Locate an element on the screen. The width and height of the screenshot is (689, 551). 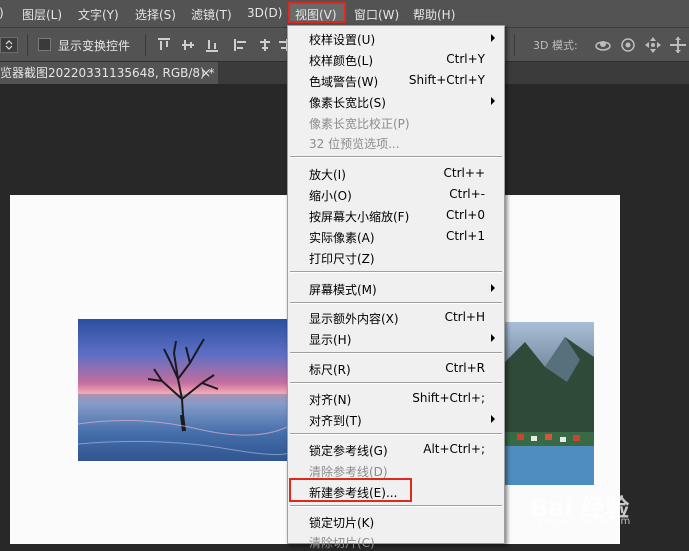
3d-slide-icon is located at coordinates (678, 45).